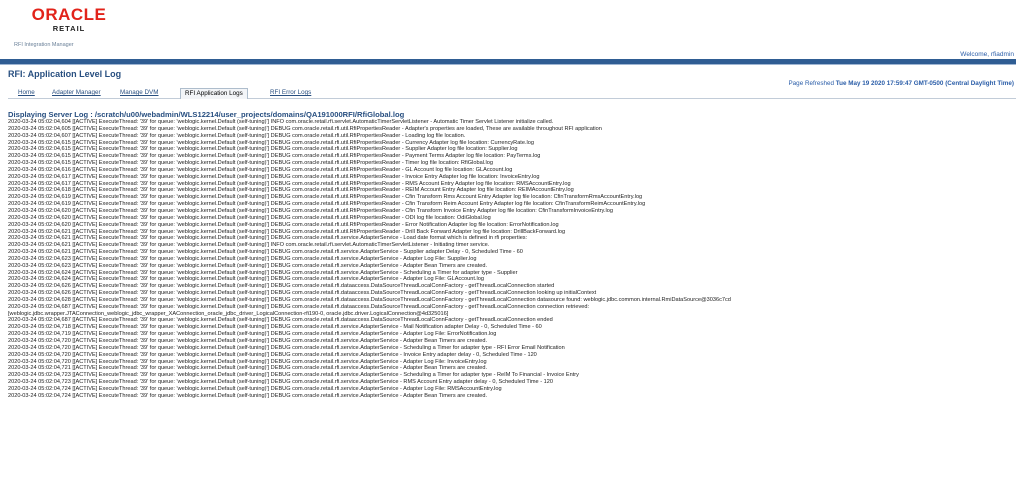 The width and height of the screenshot is (1016, 485). Describe the element at coordinates (69, 28) in the screenshot. I see `logo-retail-text: RETAIL` at that location.